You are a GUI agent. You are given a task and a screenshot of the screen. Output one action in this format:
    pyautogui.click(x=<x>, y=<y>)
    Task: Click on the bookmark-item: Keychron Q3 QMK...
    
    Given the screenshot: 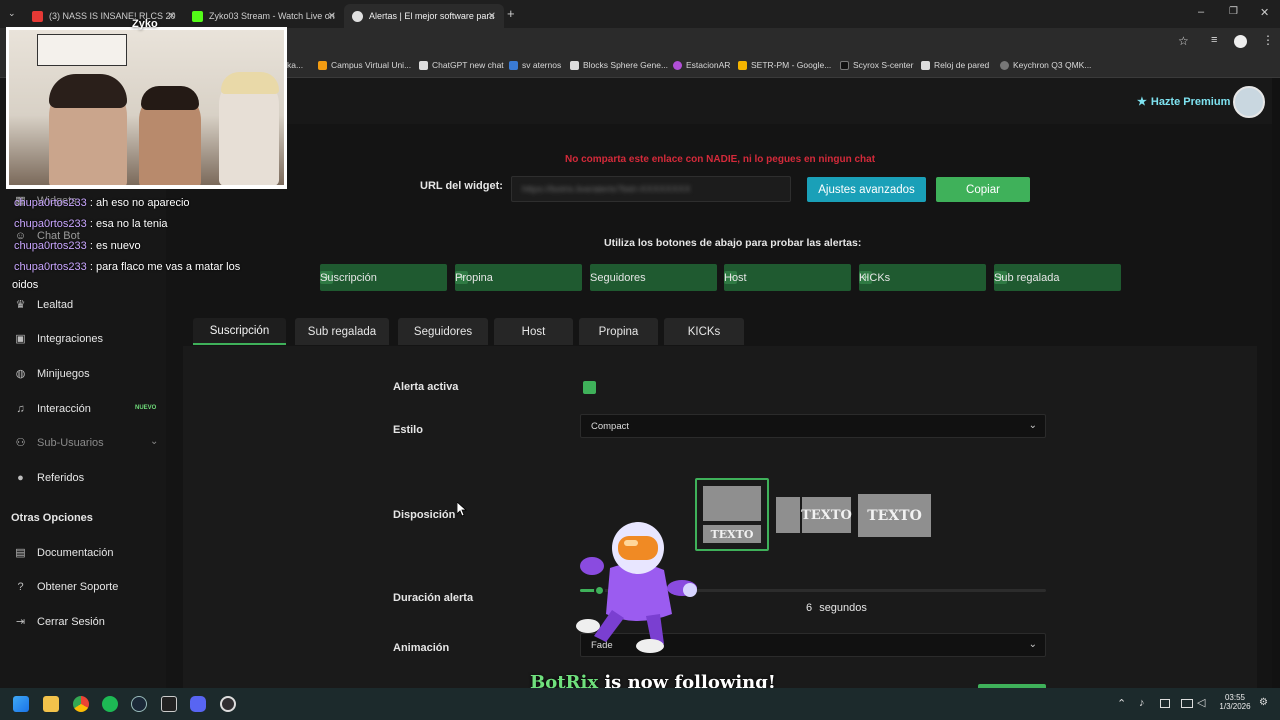 What is the action you would take?
    pyautogui.click(x=1045, y=65)
    